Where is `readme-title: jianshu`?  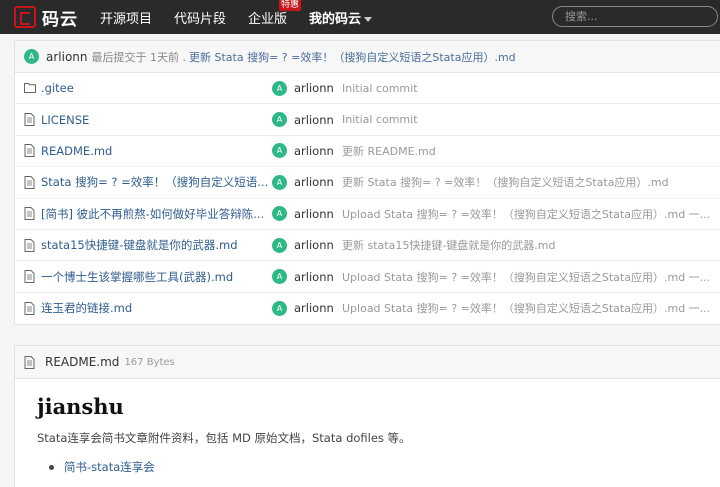
readme-title: jianshu is located at coordinates (80, 406).